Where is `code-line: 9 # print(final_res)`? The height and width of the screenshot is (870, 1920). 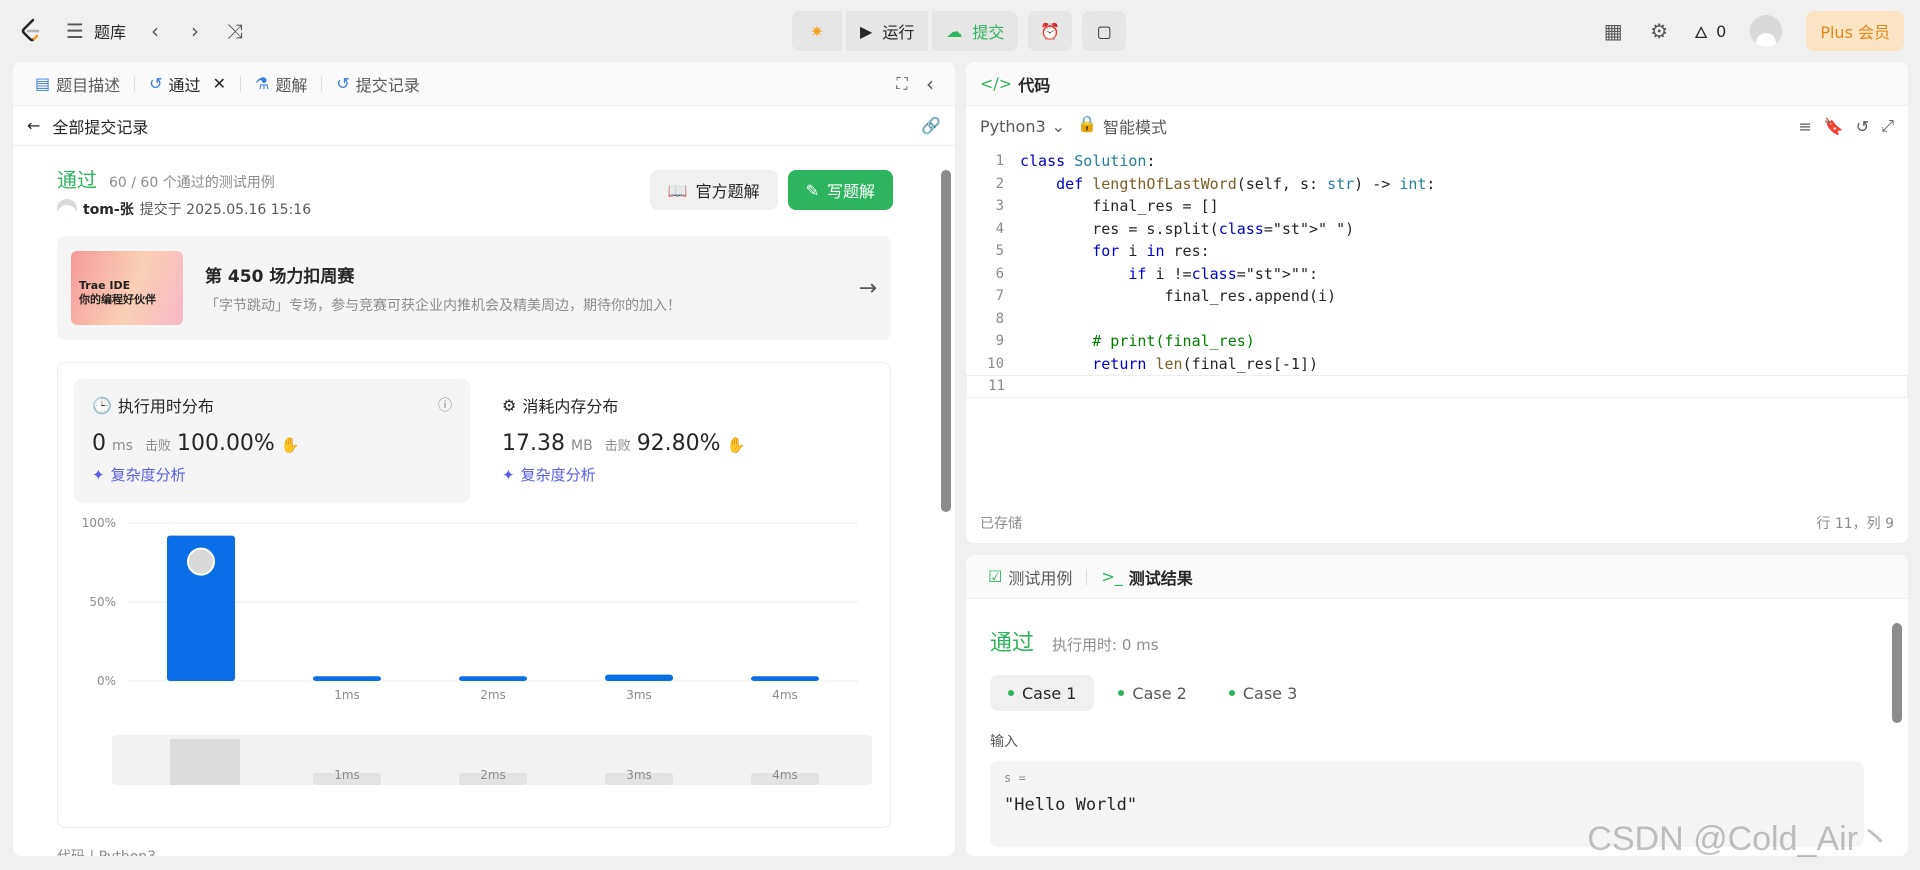 code-line: 9 # print(final_res) is located at coordinates (1437, 341).